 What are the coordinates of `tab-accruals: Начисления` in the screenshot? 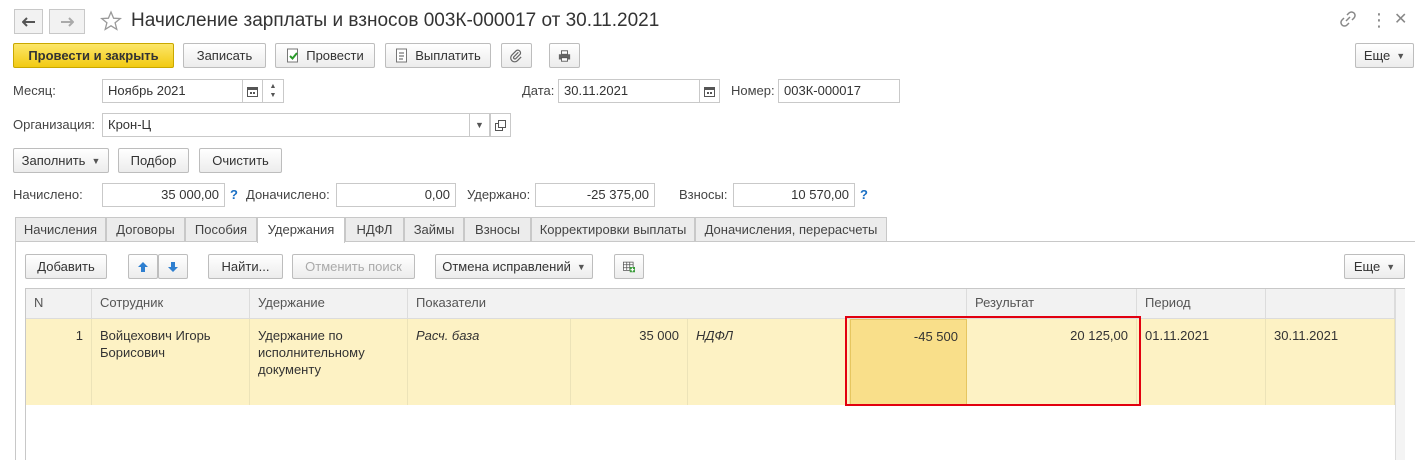 It's located at (60, 229).